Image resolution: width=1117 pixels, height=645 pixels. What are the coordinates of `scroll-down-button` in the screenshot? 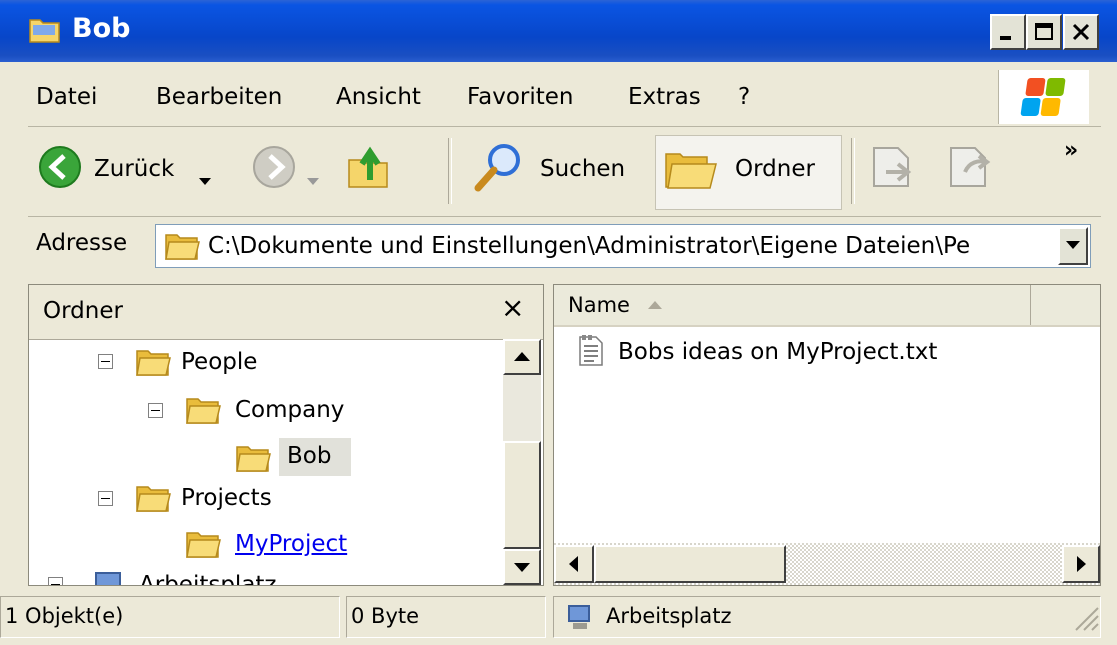 It's located at (522, 567).